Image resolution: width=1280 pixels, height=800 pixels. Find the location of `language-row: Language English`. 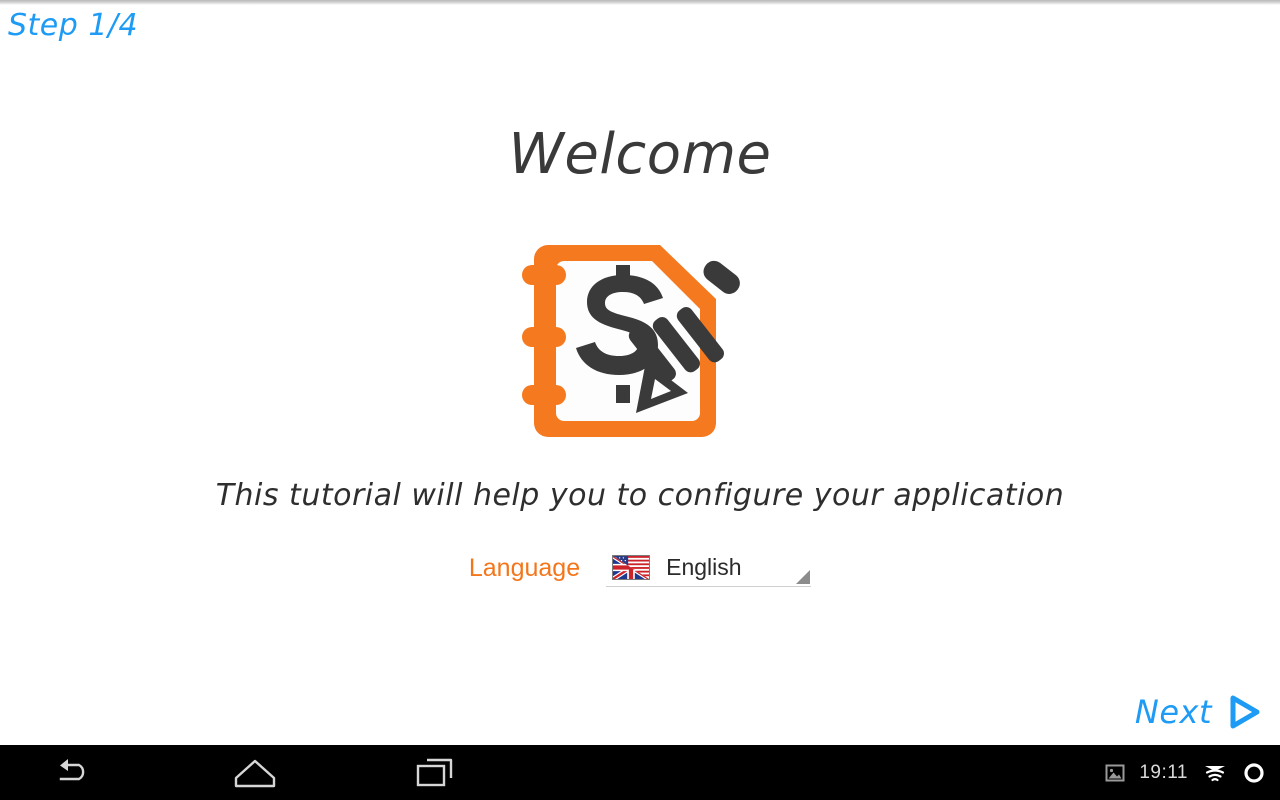

language-row: Language English is located at coordinates (640, 568).